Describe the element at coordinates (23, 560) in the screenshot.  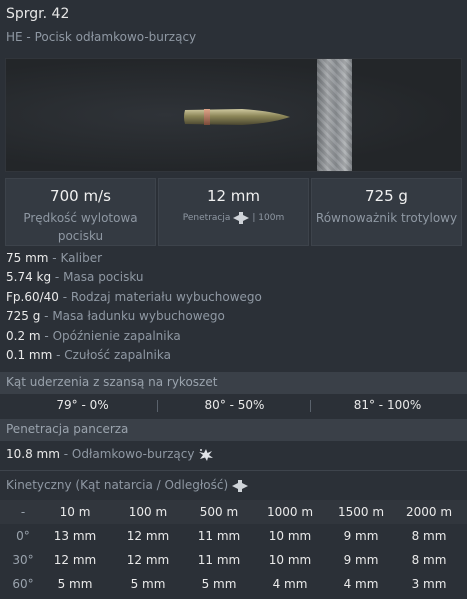
I see `row-angle: 30°` at that location.